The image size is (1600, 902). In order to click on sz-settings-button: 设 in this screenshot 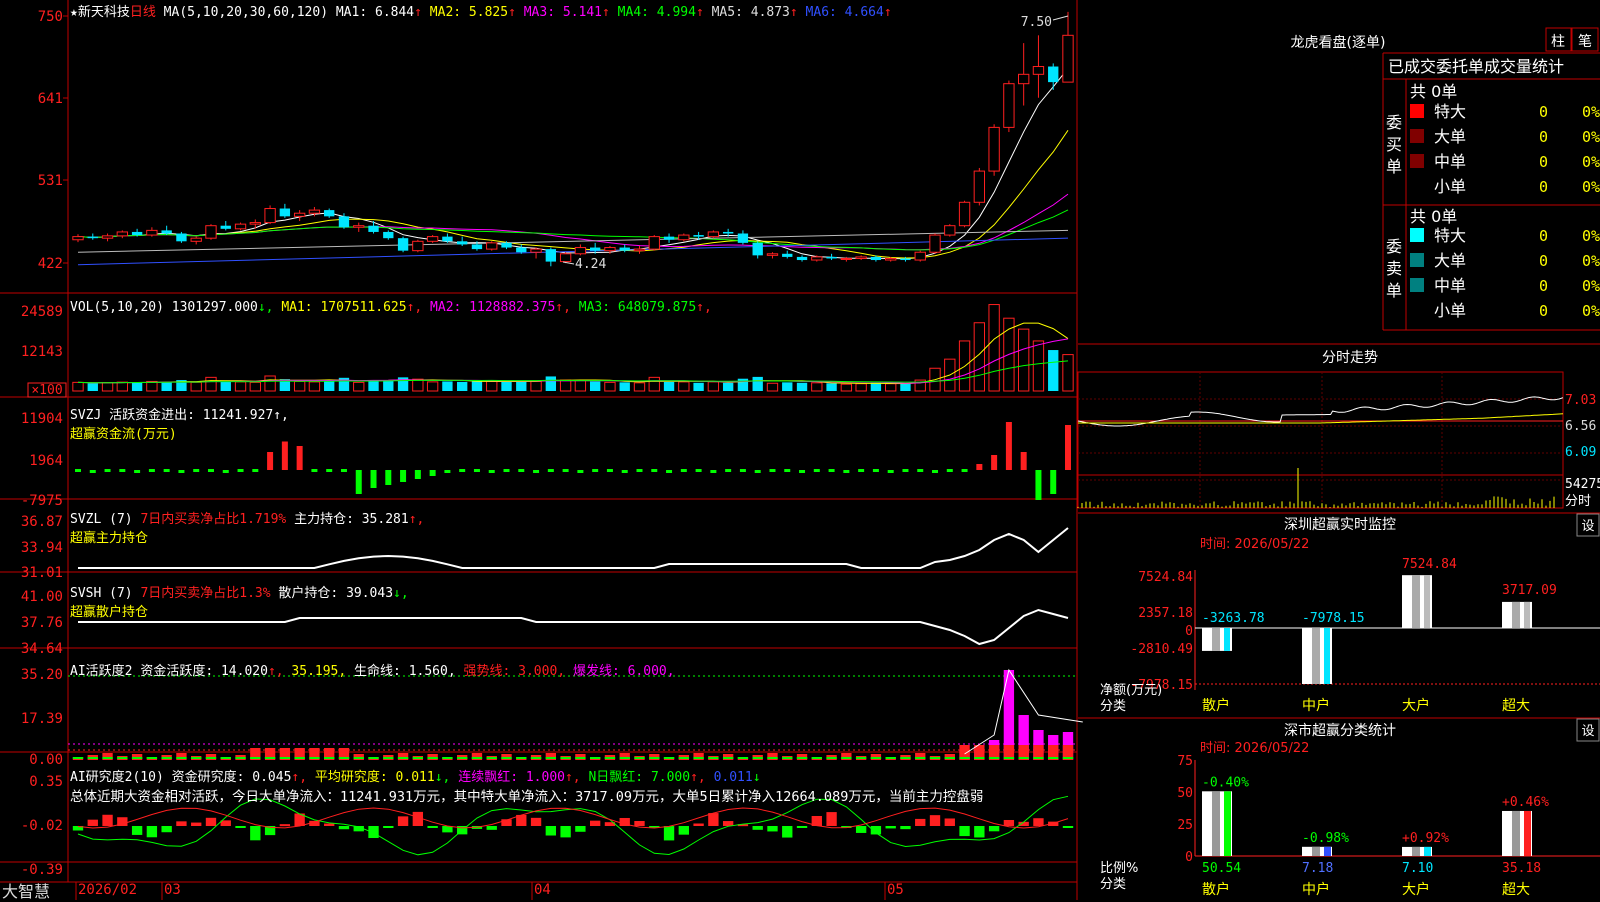, I will do `click(1587, 526)`.